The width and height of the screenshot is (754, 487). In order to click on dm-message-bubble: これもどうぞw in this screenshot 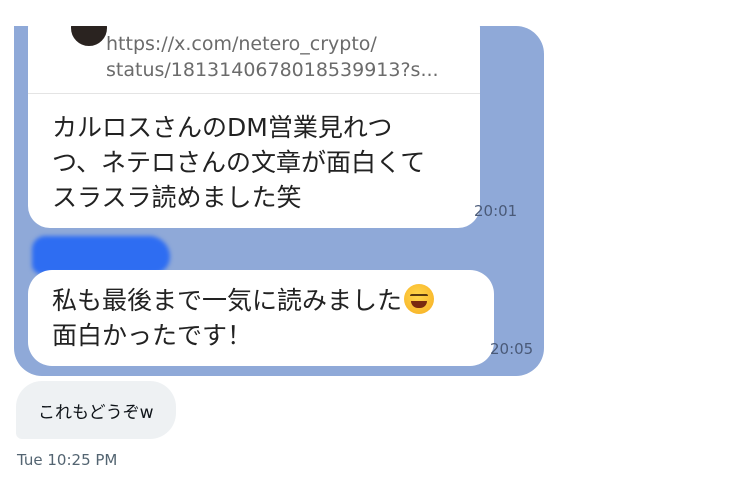, I will do `click(96, 410)`.